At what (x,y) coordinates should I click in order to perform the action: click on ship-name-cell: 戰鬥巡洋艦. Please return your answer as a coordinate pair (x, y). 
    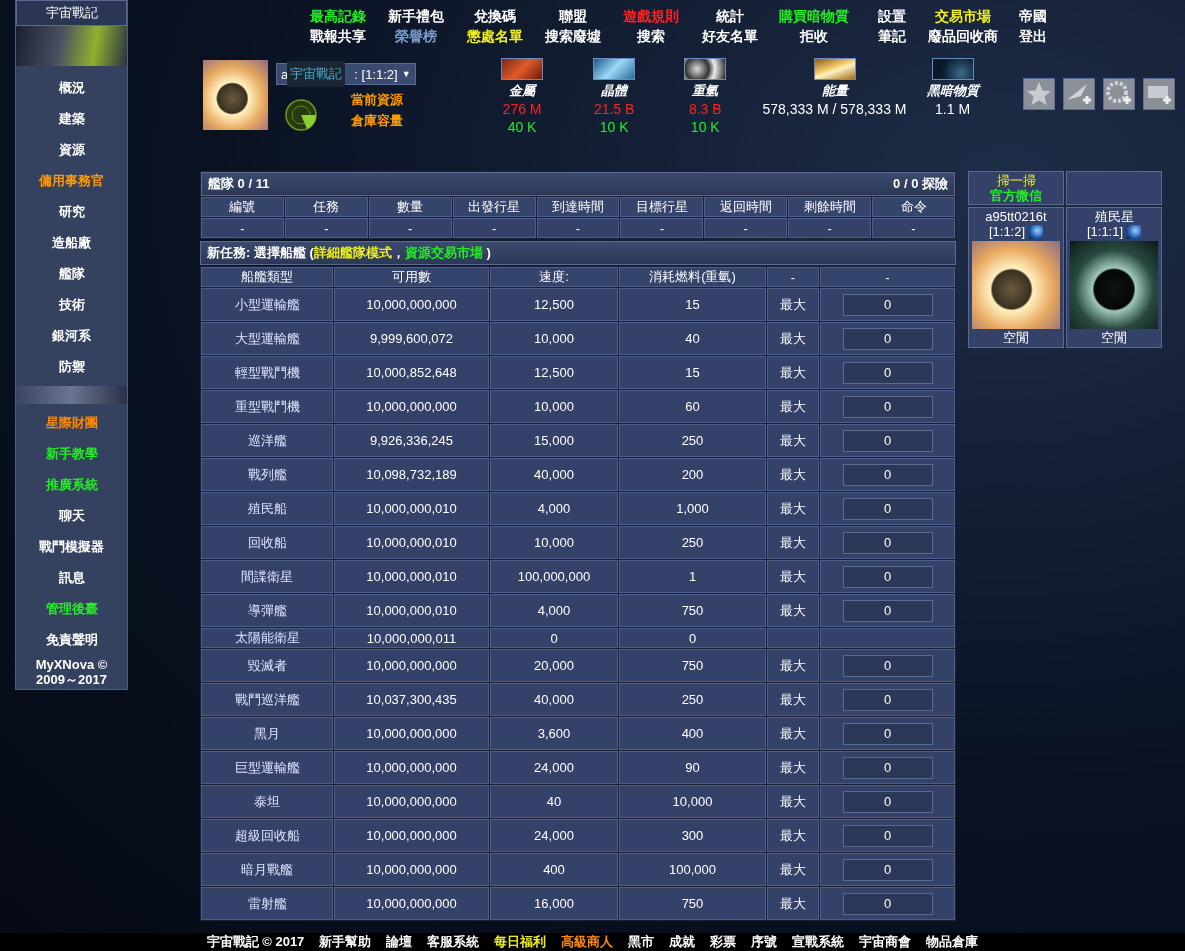
    Looking at the image, I should click on (267, 699).